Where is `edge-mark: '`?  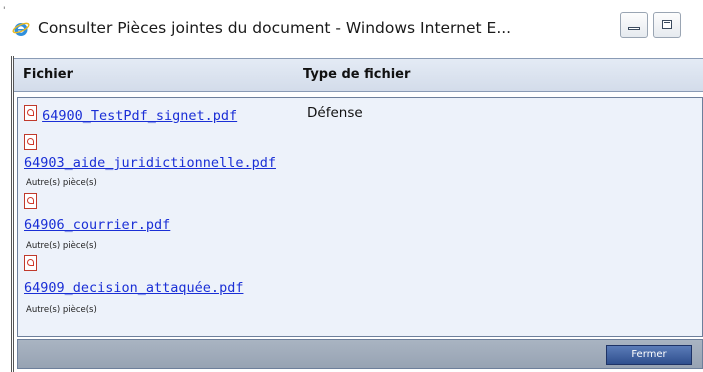
edge-mark: ' is located at coordinates (4, 11).